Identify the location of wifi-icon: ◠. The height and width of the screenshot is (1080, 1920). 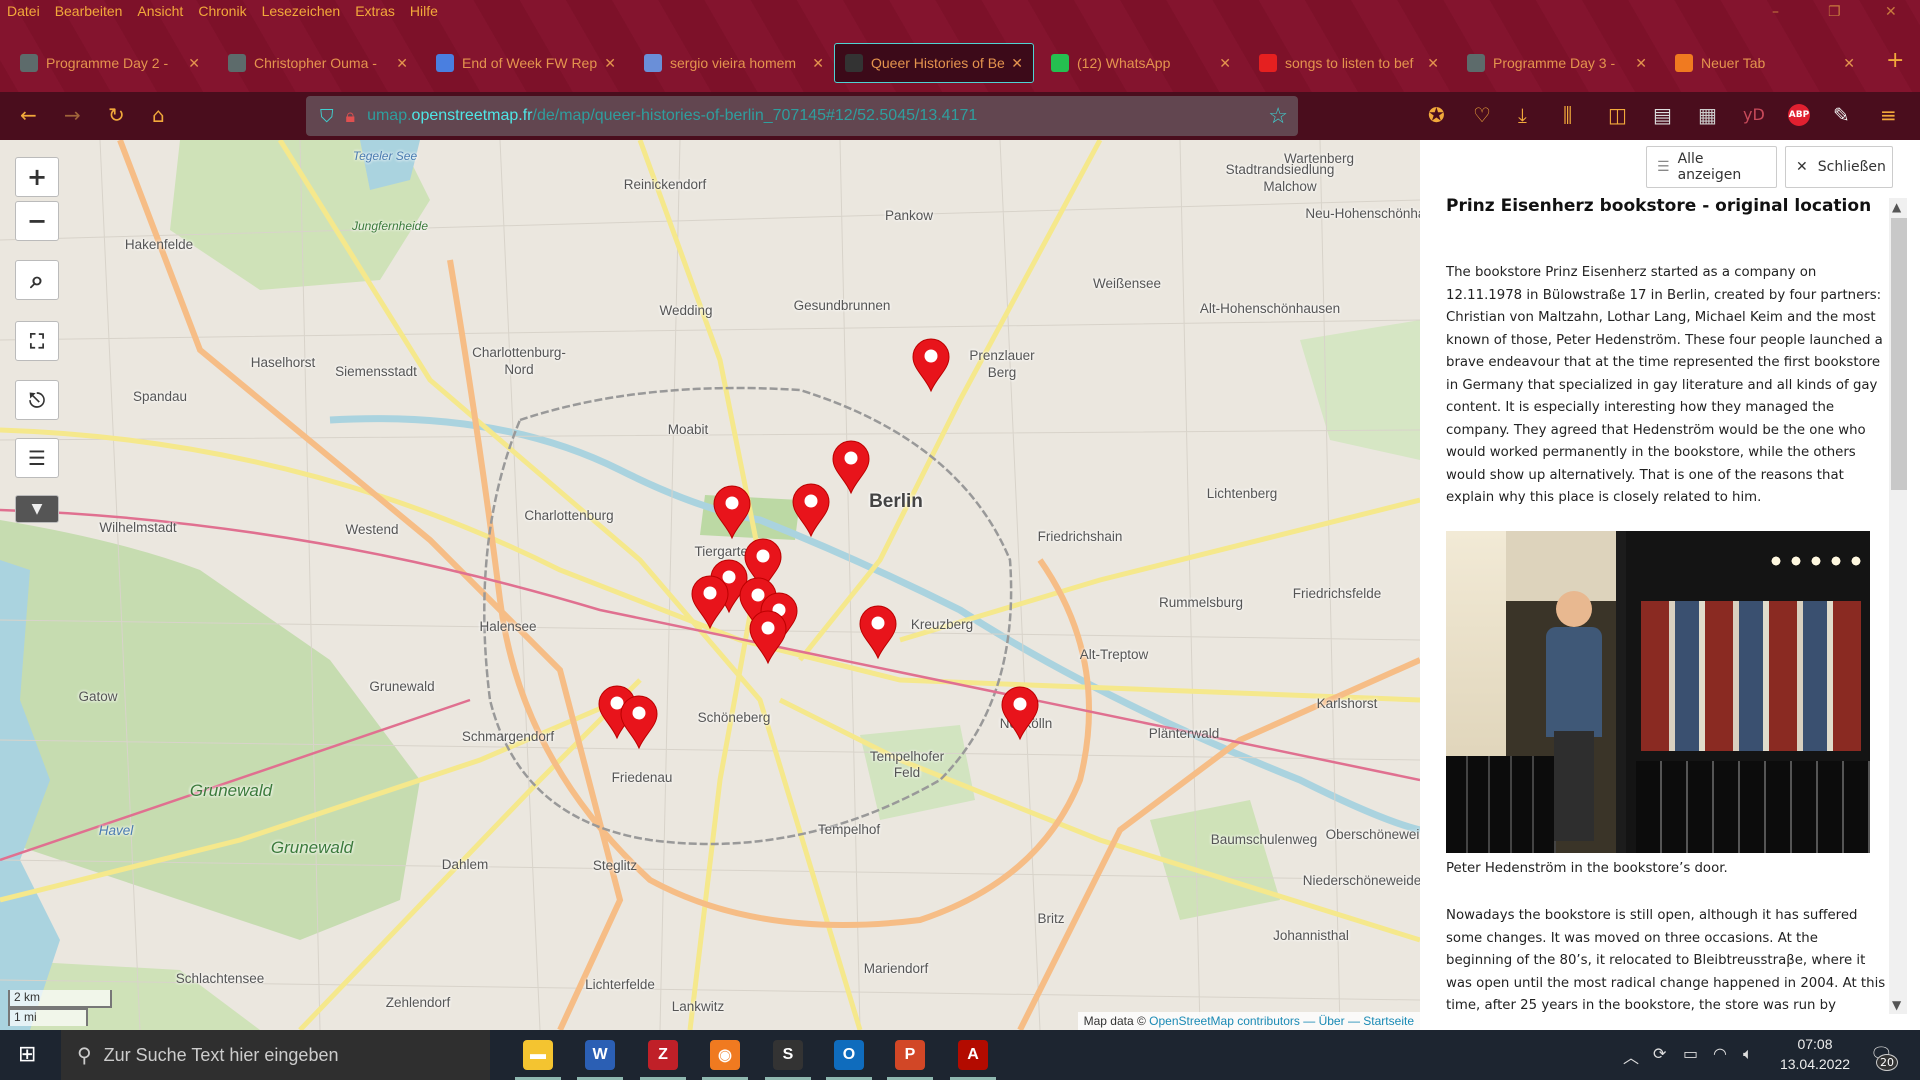
(1720, 1053).